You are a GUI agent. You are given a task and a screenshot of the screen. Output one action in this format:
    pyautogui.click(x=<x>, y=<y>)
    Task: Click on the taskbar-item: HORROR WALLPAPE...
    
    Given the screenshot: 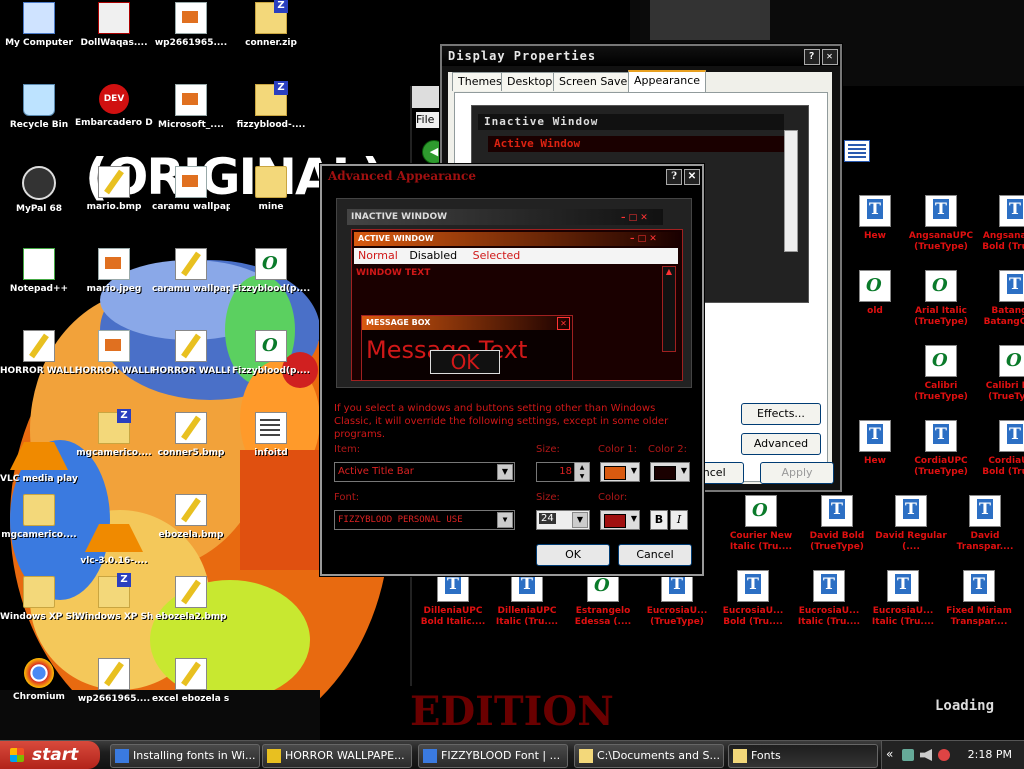 What is the action you would take?
    pyautogui.click(x=337, y=756)
    